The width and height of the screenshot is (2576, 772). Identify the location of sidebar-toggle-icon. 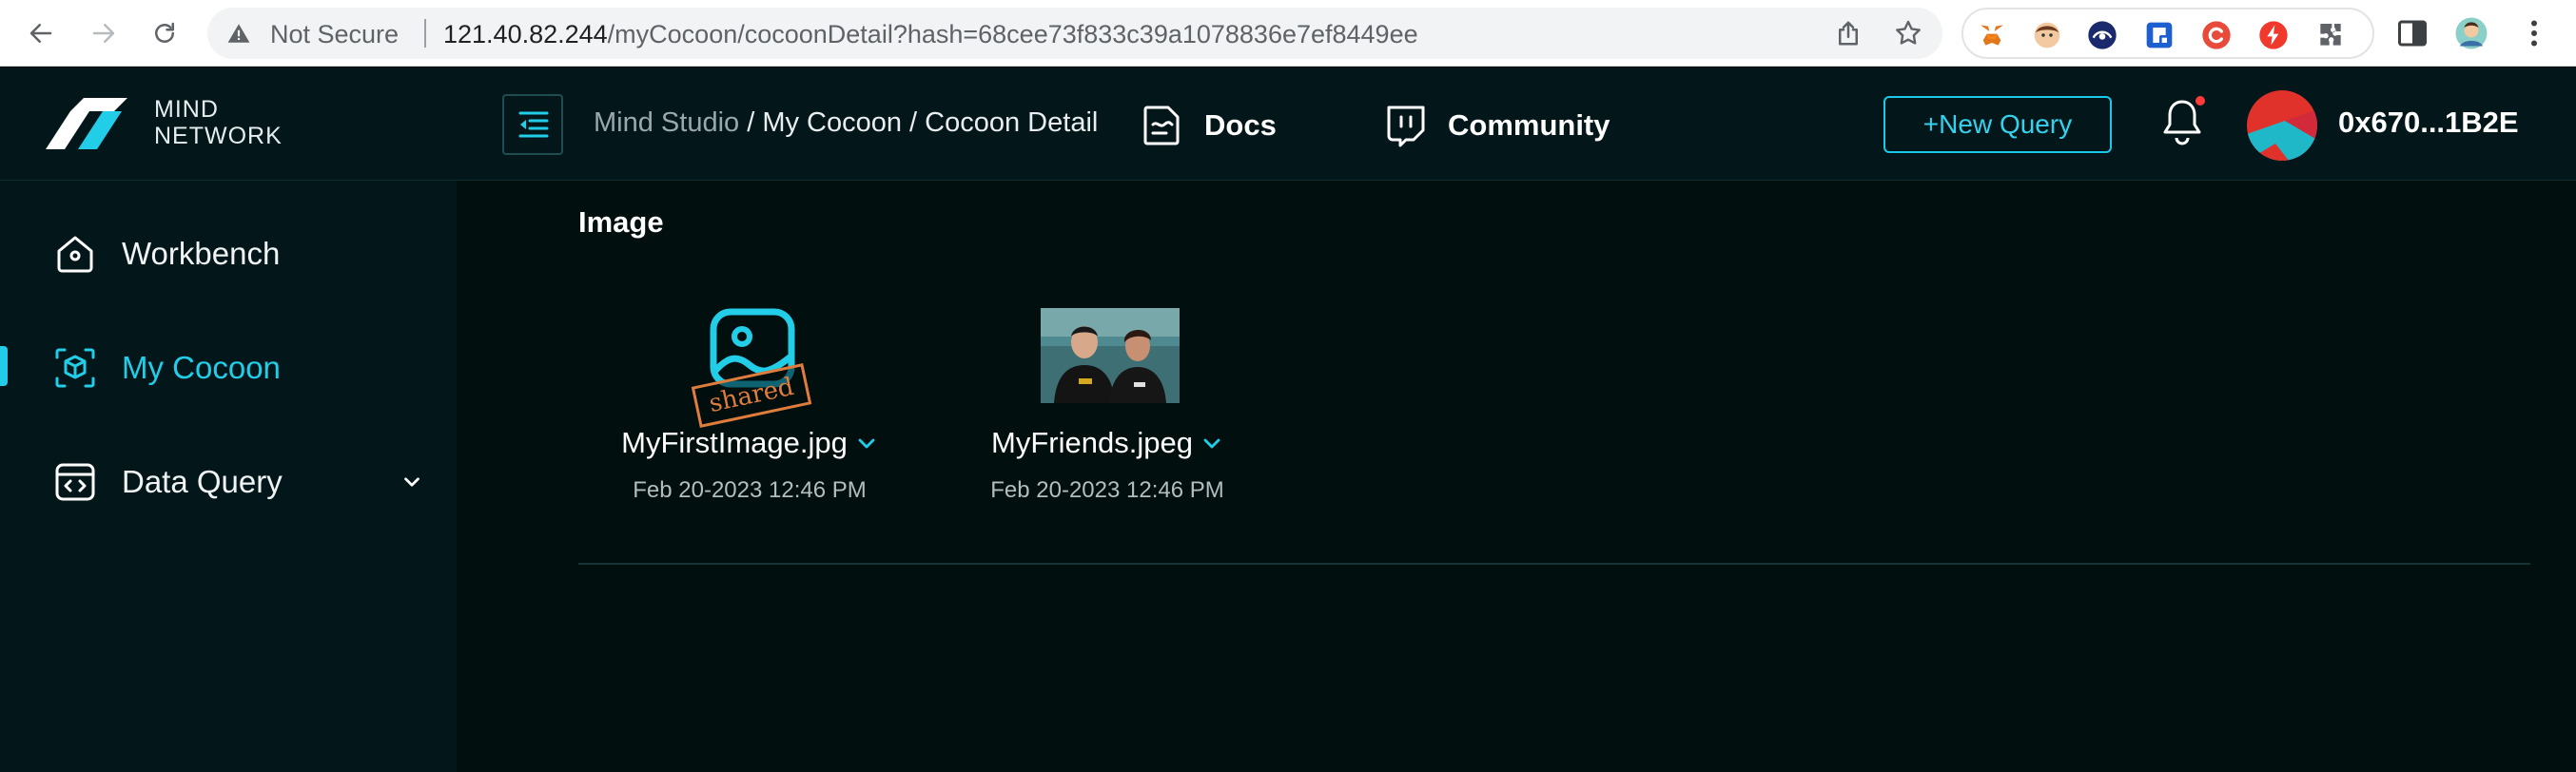
(2413, 33).